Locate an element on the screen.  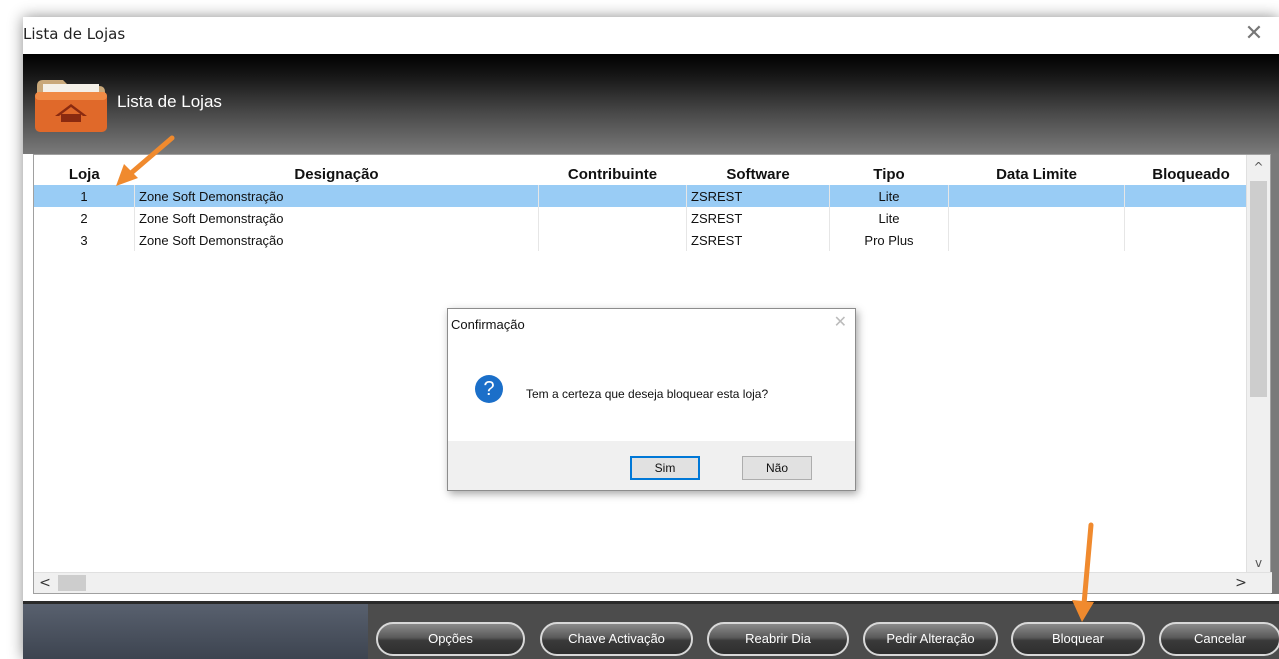
pedir-alteracao-button: Pedir Alteração is located at coordinates (930, 639).